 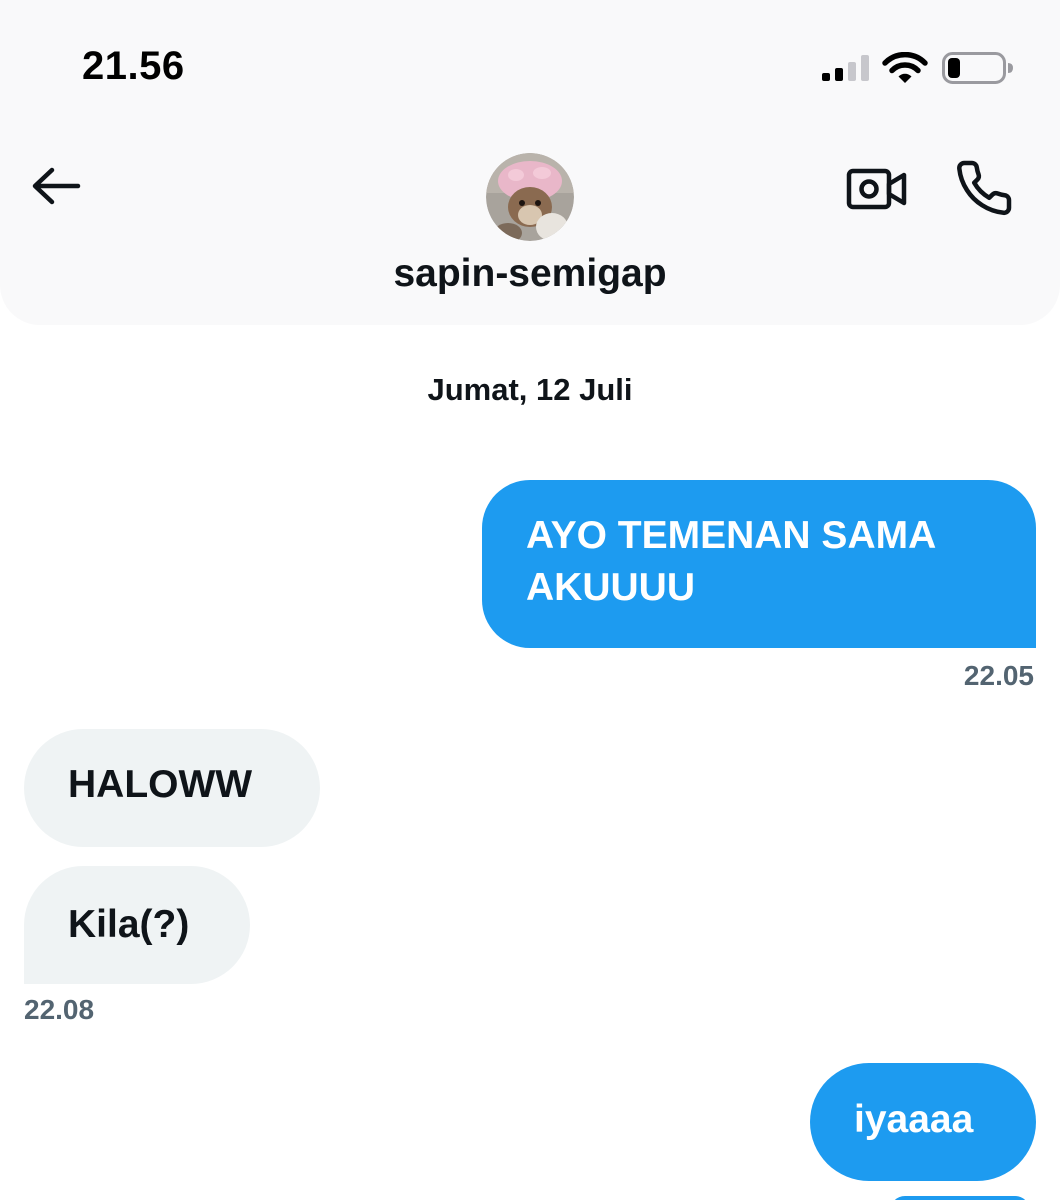 I want to click on phone-icon, so click(x=984, y=188).